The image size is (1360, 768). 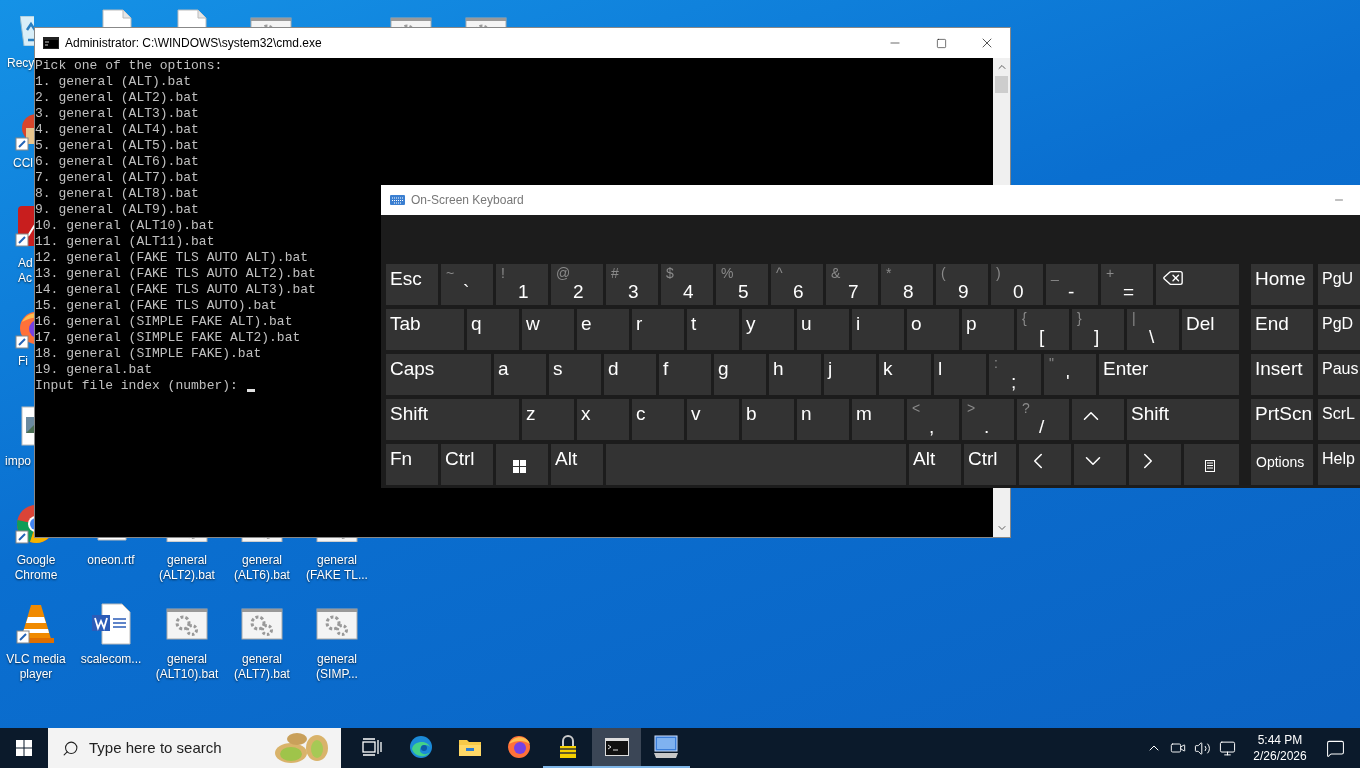 What do you see at coordinates (878, 419) in the screenshot?
I see `keyboard-key: m` at bounding box center [878, 419].